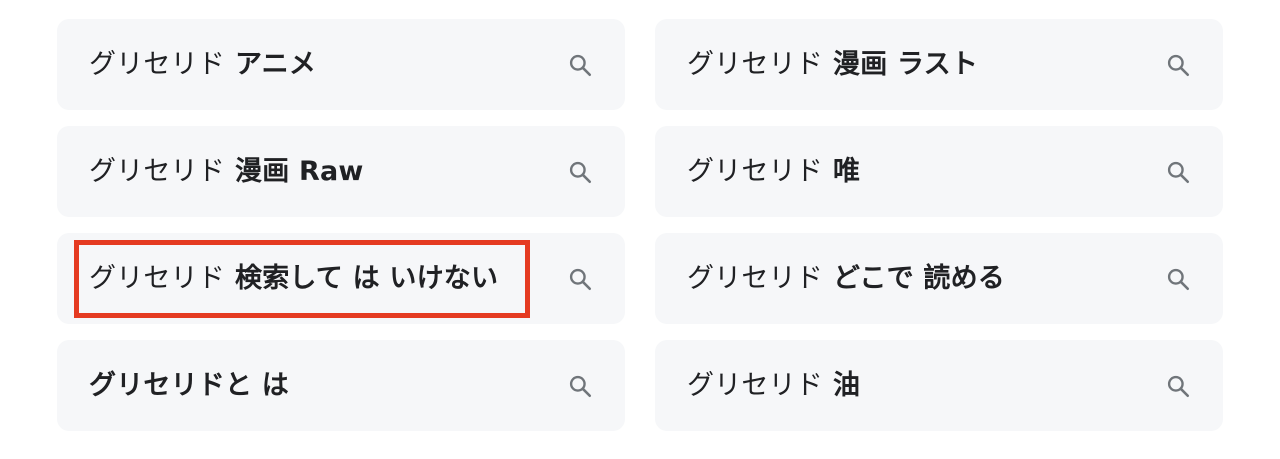  Describe the element at coordinates (832, 65) in the screenshot. I see `related-search-label: グリセリド 漫画 ラスト` at that location.